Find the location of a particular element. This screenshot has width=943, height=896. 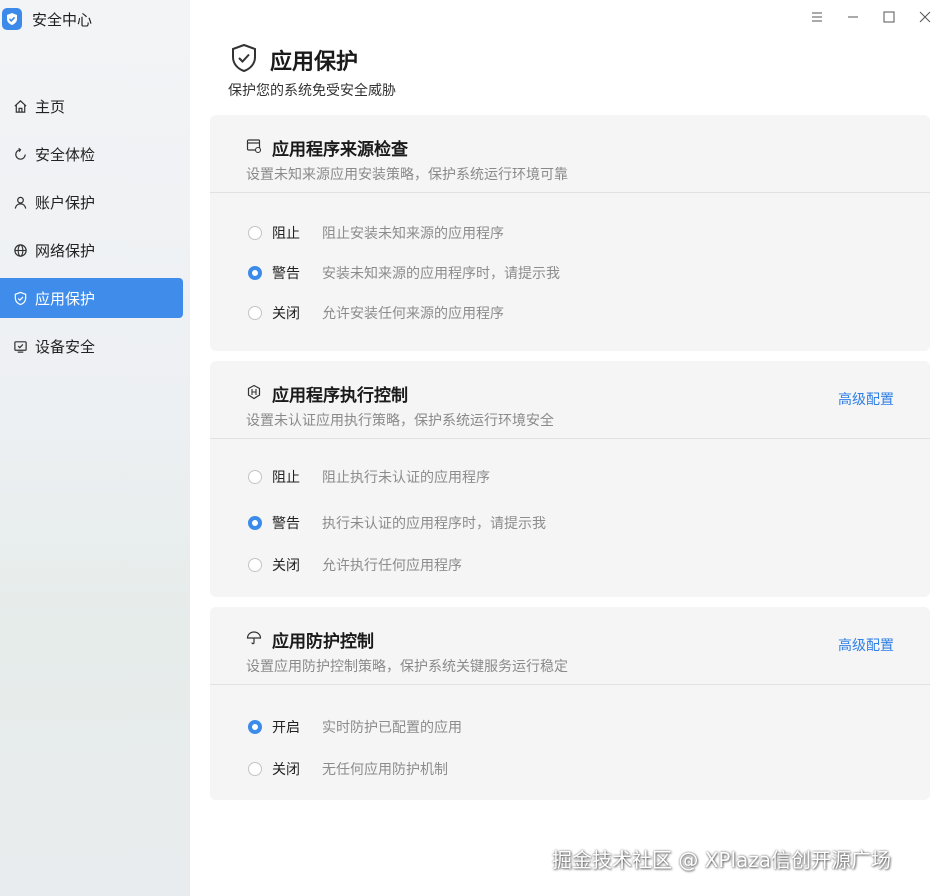

app-logo-icon is located at coordinates (12, 19).